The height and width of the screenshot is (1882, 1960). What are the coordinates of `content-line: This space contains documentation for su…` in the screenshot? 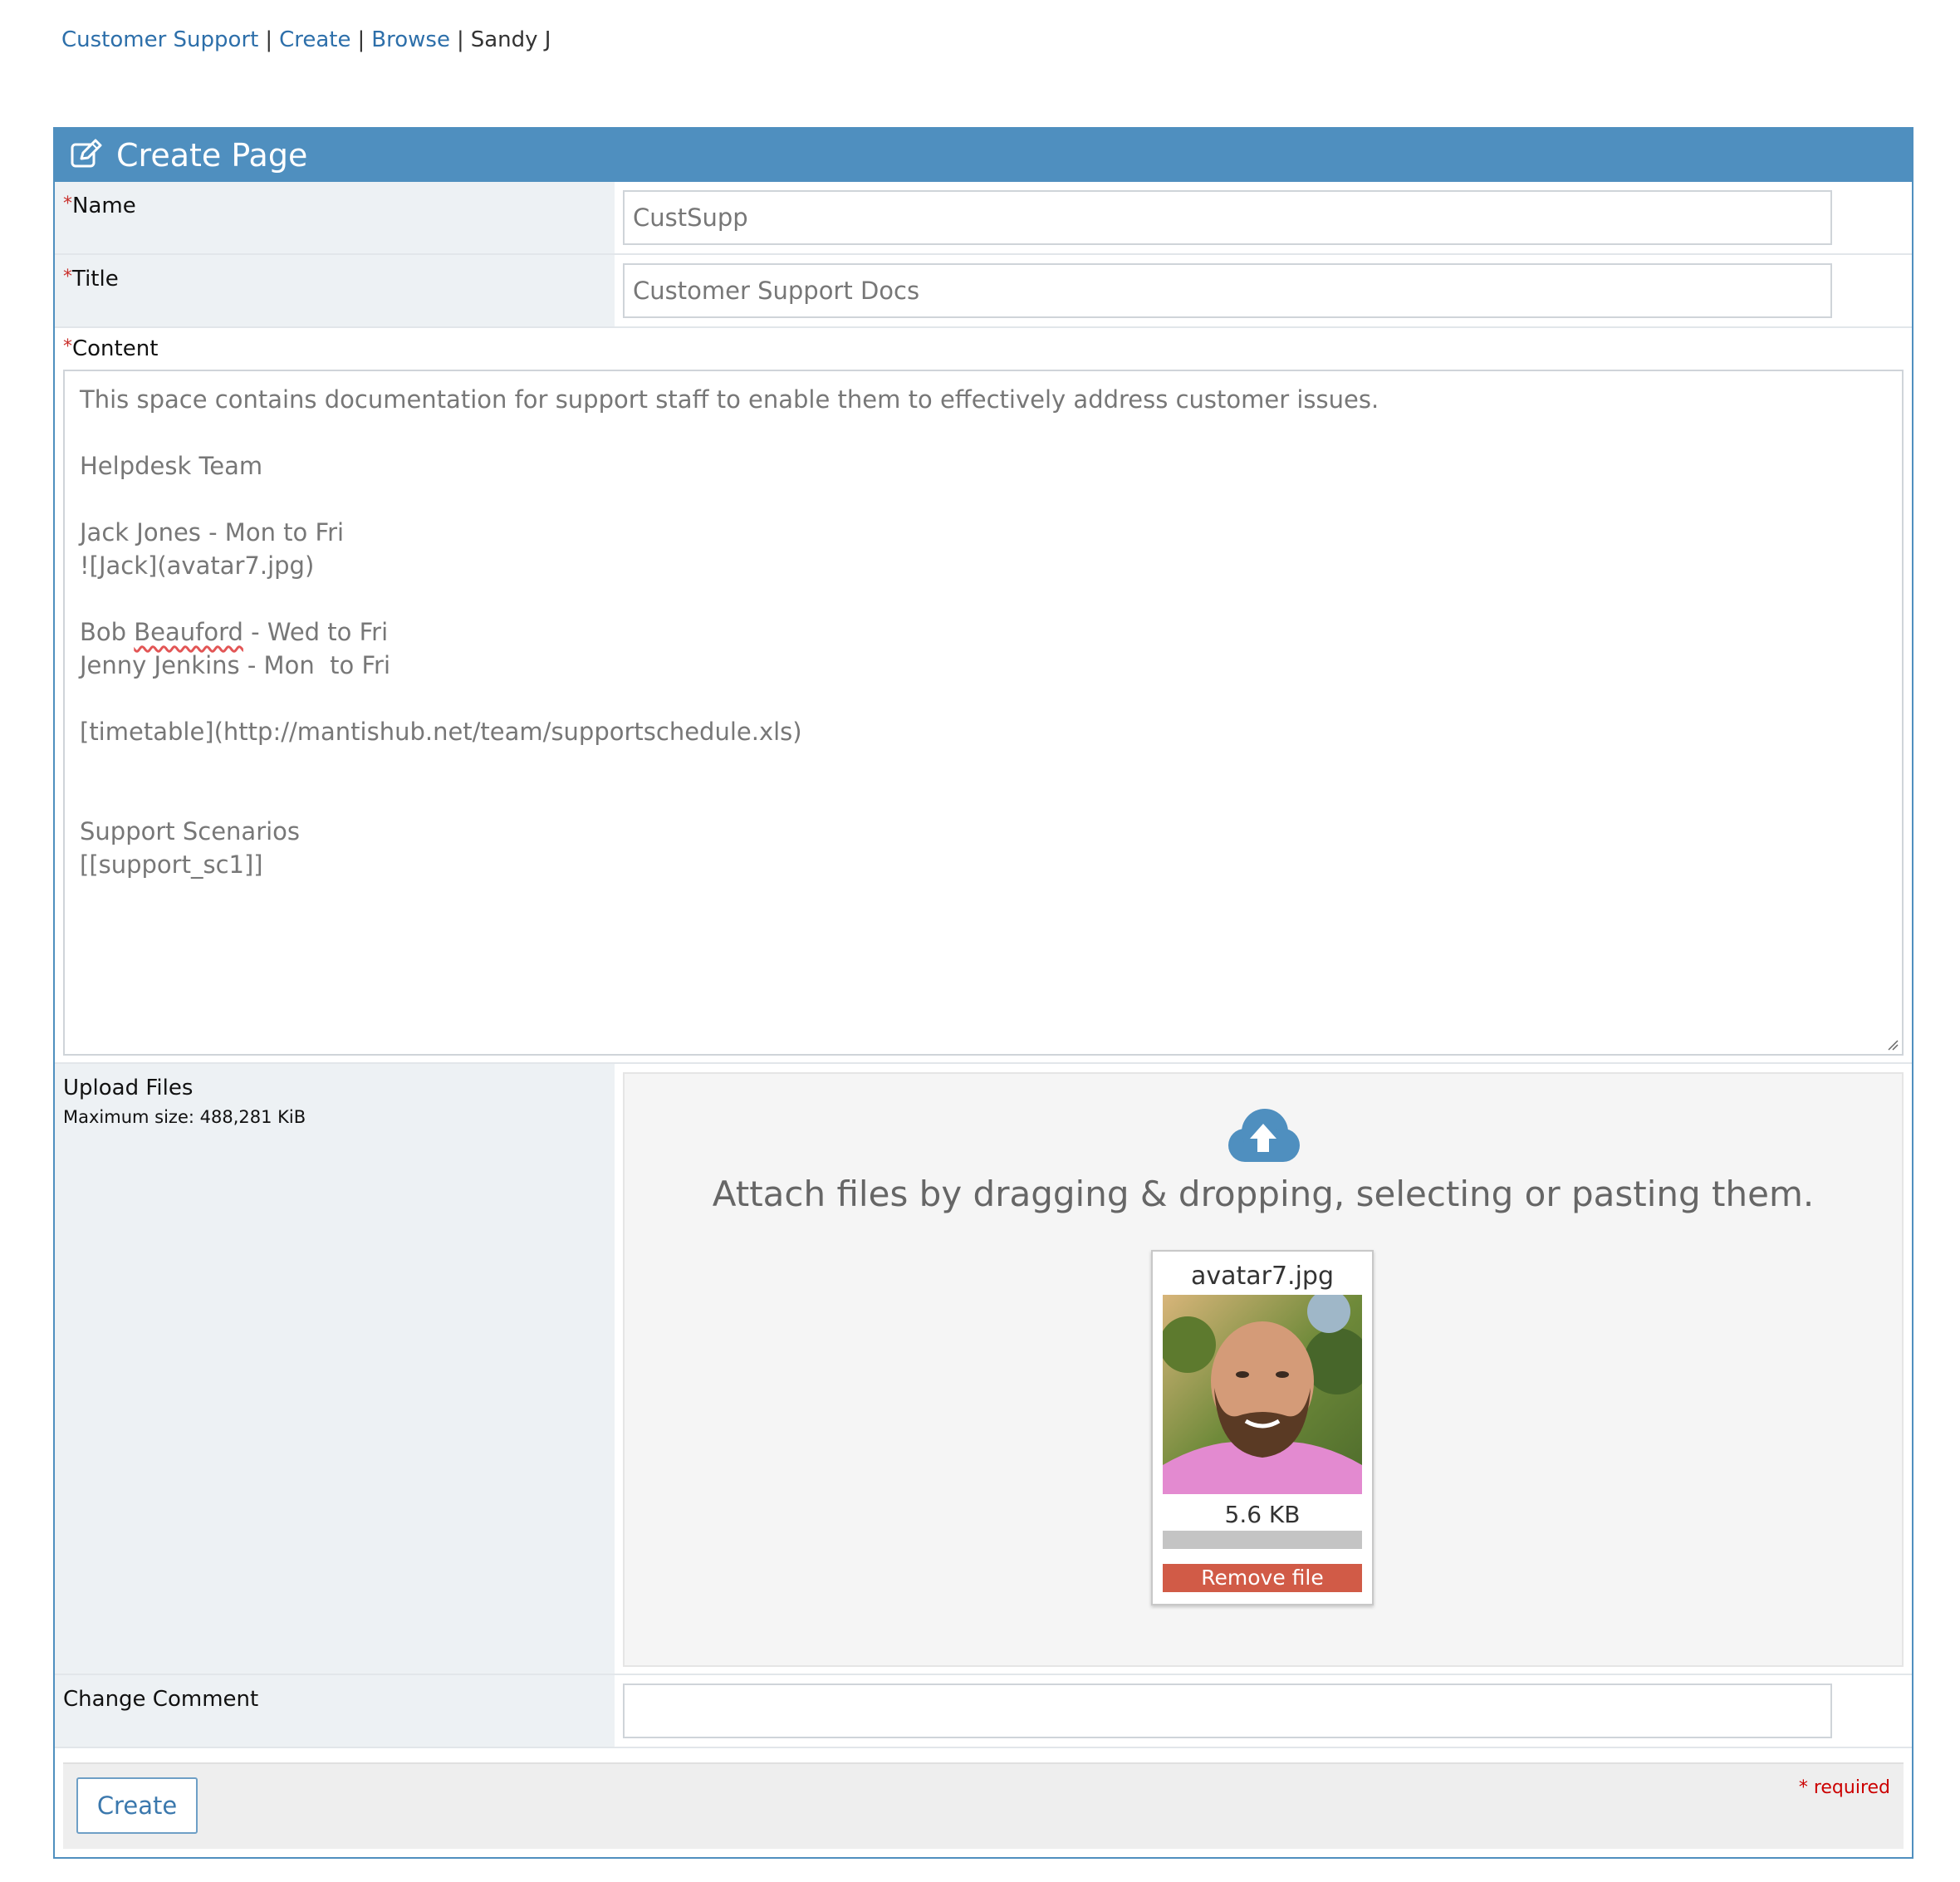 It's located at (729, 400).